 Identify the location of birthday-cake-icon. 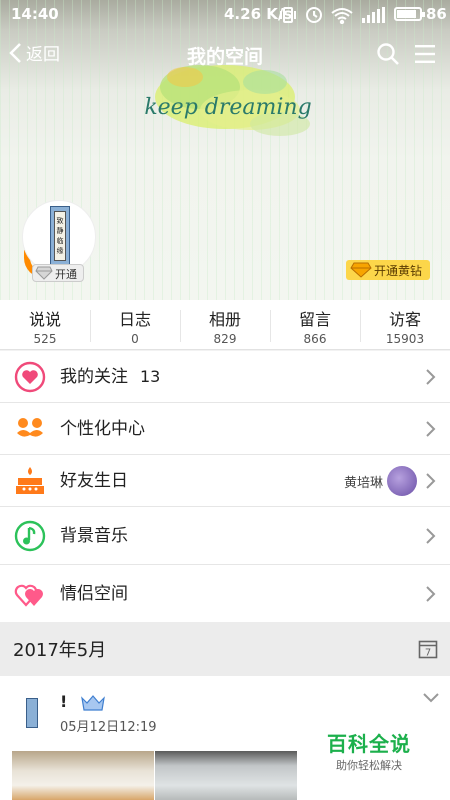
(30, 480).